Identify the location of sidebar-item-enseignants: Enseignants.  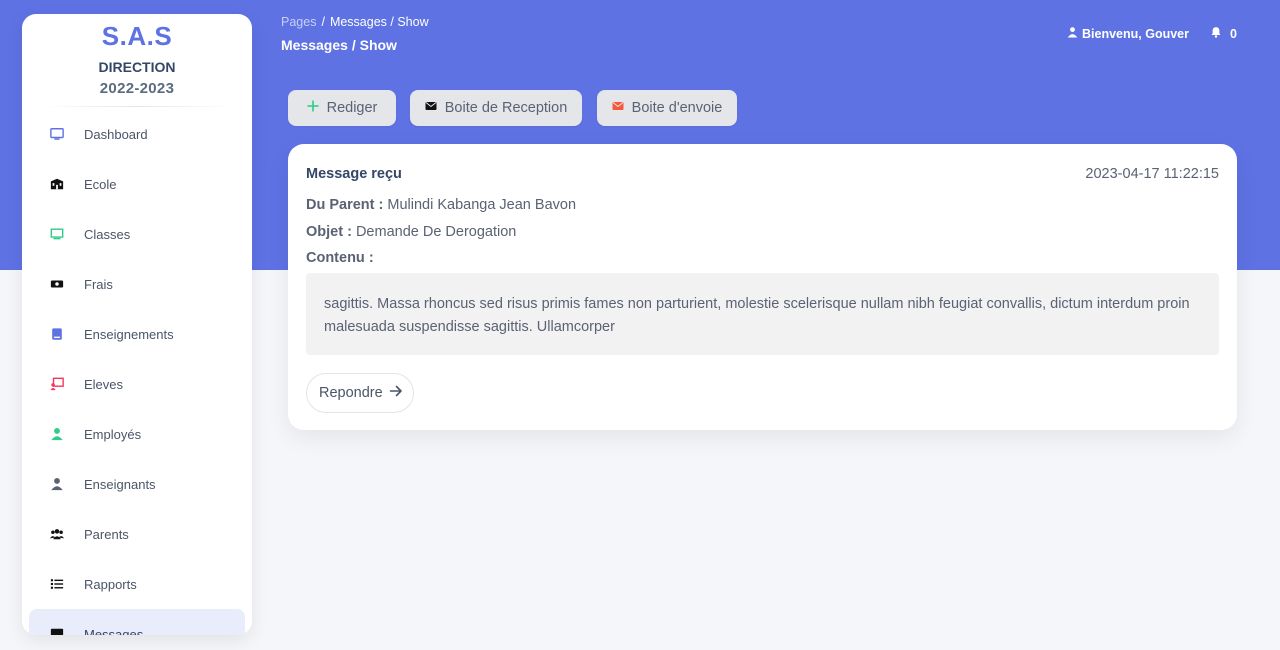
(137, 484).